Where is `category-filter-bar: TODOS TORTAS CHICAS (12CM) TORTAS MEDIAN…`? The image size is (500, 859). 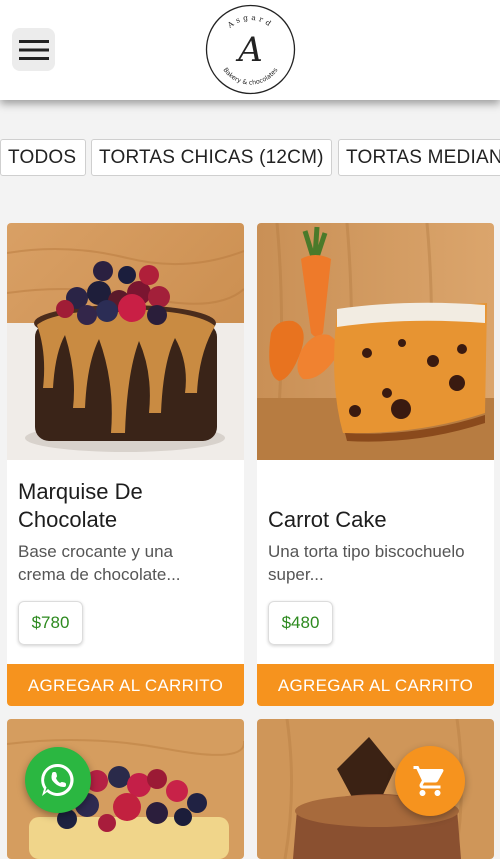
category-filter-bar: TODOS TORTAS CHICAS (12CM) TORTAS MEDIAN… is located at coordinates (250, 159).